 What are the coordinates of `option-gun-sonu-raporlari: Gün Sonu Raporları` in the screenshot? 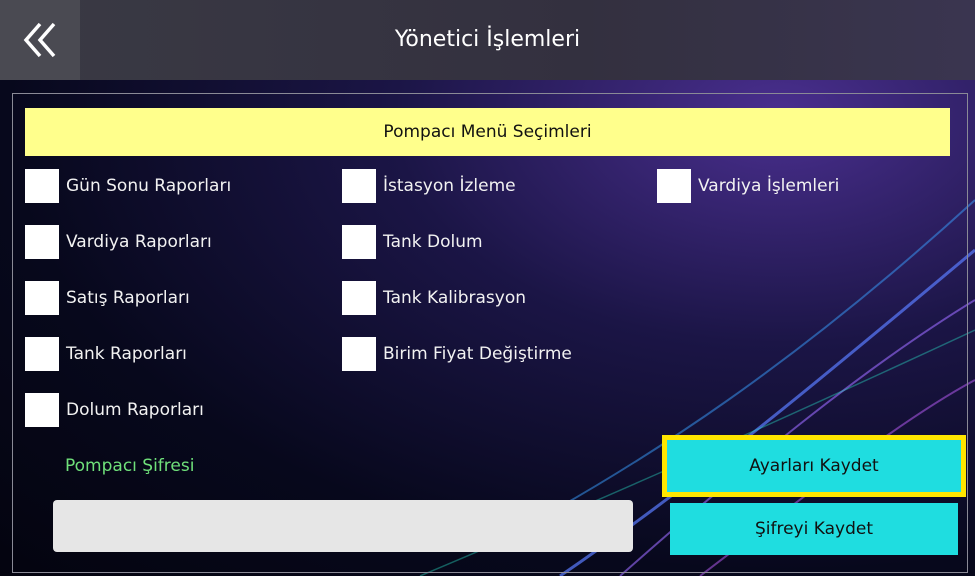 It's located at (128, 186).